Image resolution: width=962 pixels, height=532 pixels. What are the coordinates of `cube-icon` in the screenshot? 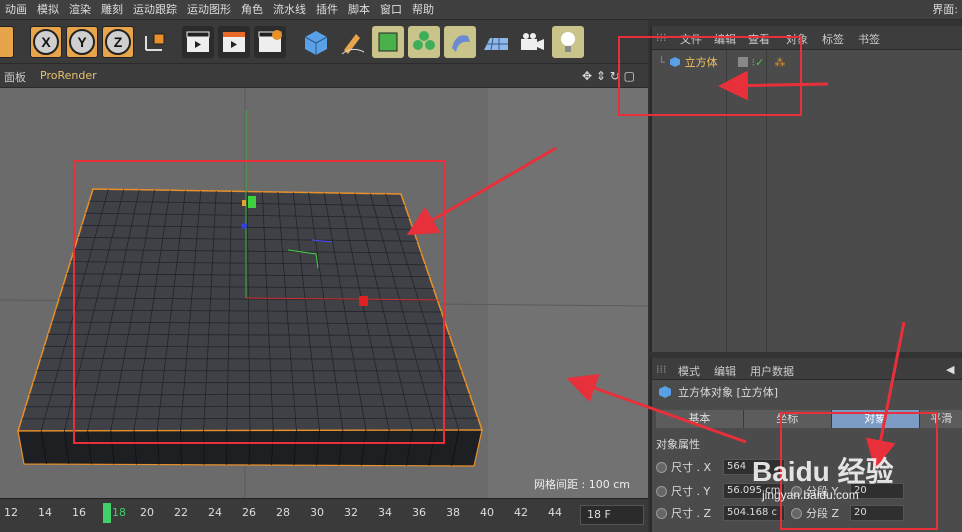 It's located at (316, 43).